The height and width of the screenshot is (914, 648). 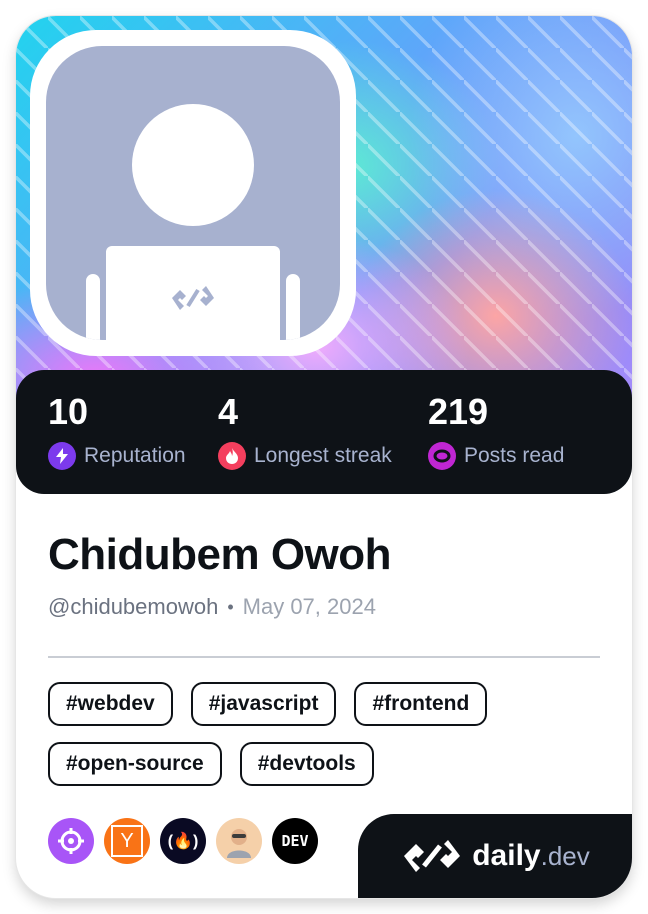 What do you see at coordinates (239, 841) in the screenshot?
I see `avatar-source-icon` at bounding box center [239, 841].